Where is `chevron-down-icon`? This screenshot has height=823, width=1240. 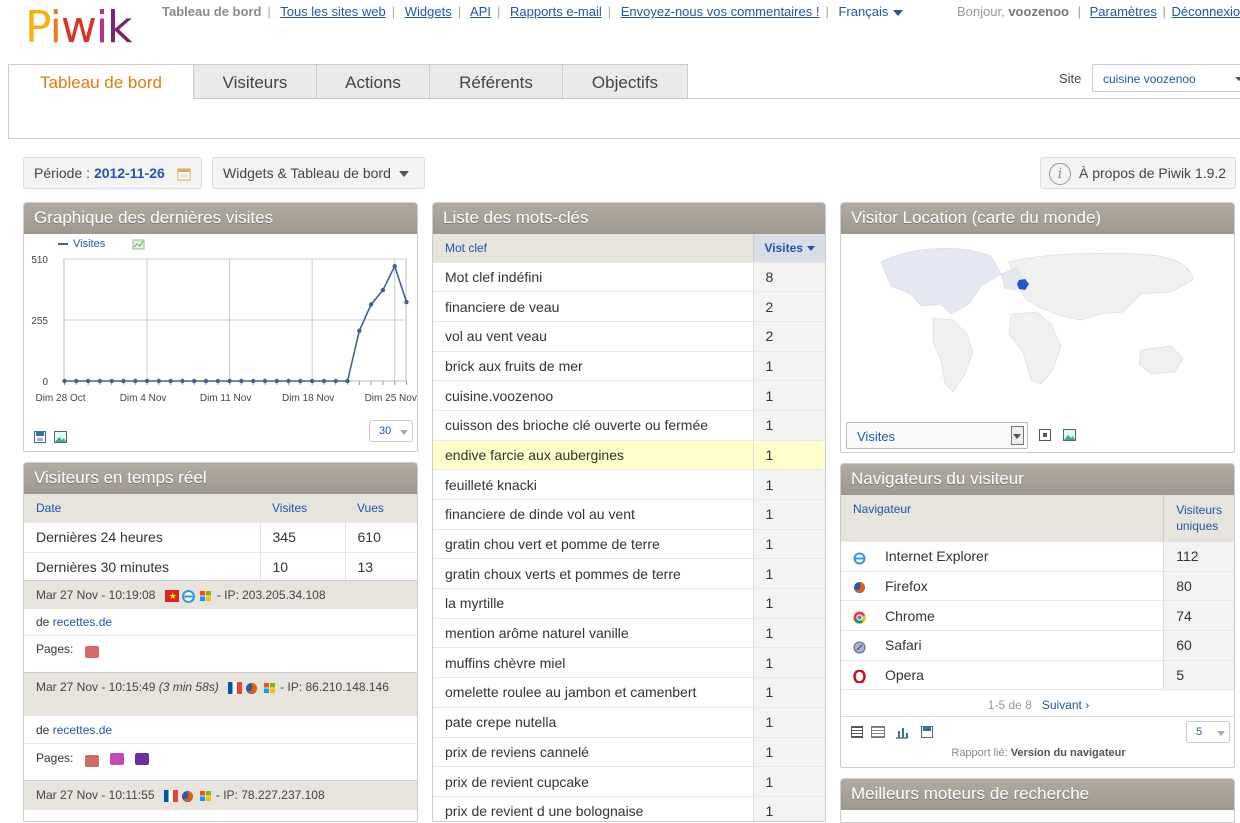
chevron-down-icon is located at coordinates (403, 174).